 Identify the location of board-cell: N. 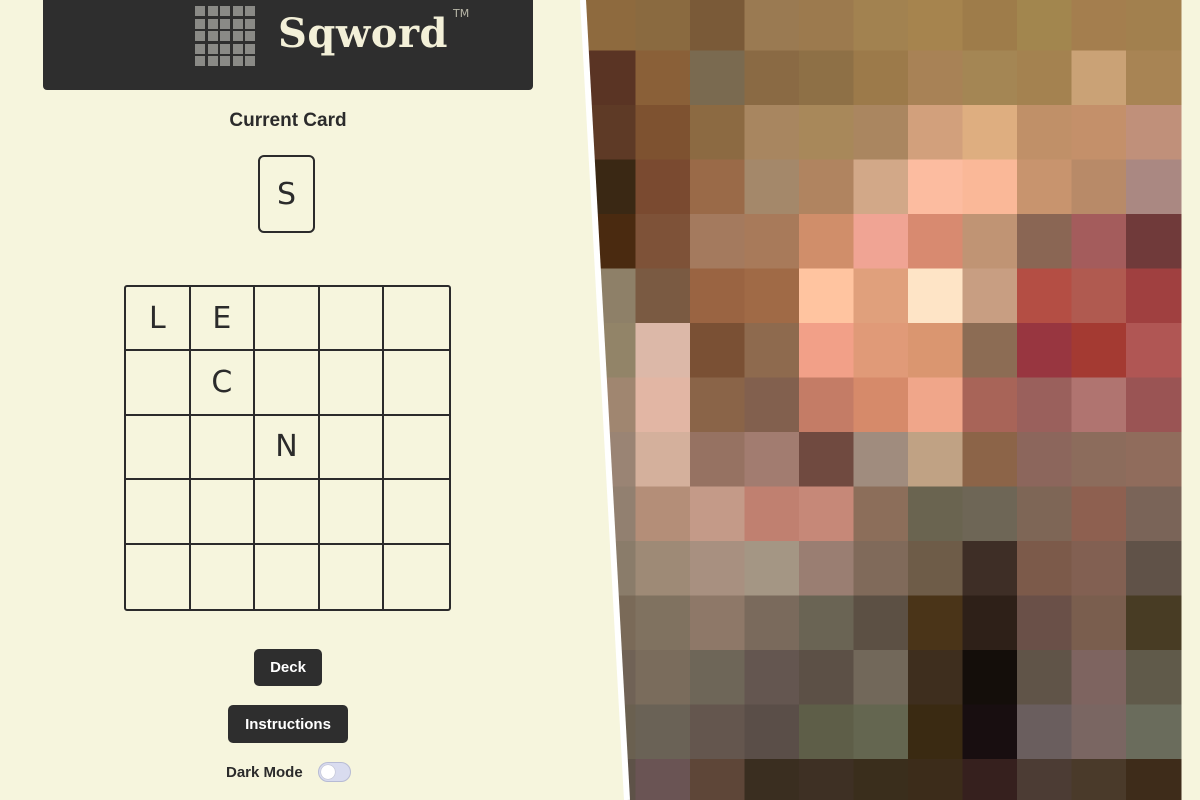
(287, 448).